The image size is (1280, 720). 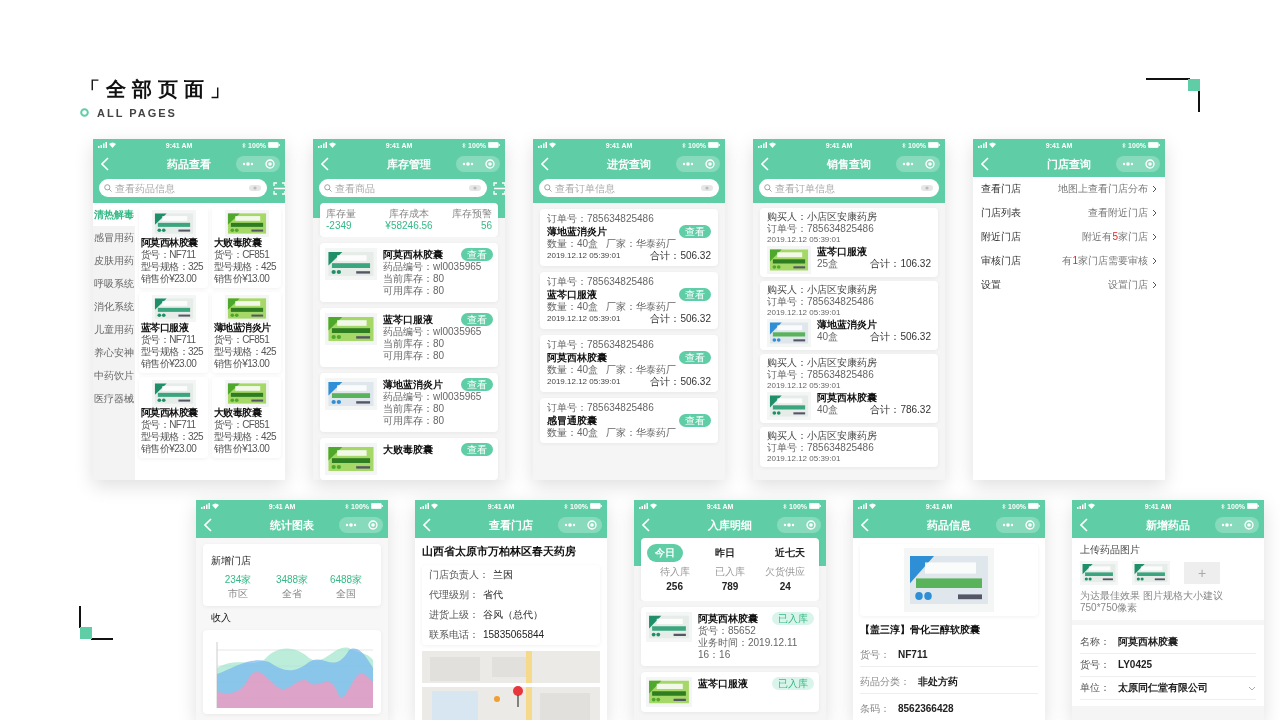 What do you see at coordinates (292, 525) in the screenshot?
I see `page-title: 统计图表` at bounding box center [292, 525].